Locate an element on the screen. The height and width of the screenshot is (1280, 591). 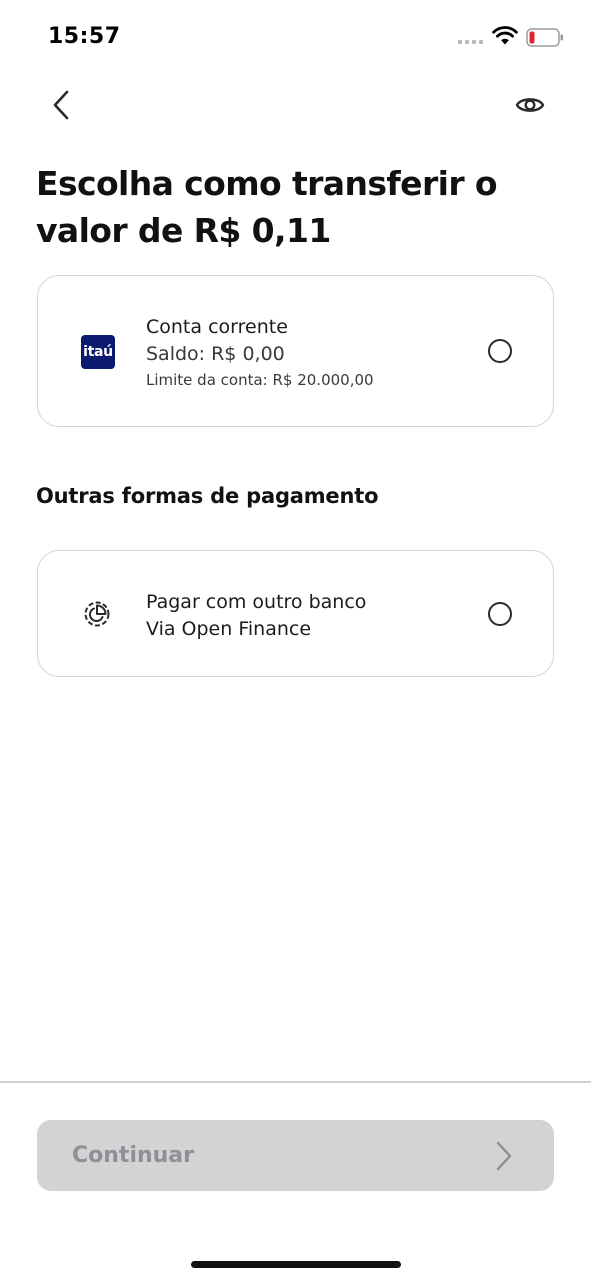
home-indicator is located at coordinates (296, 1264).